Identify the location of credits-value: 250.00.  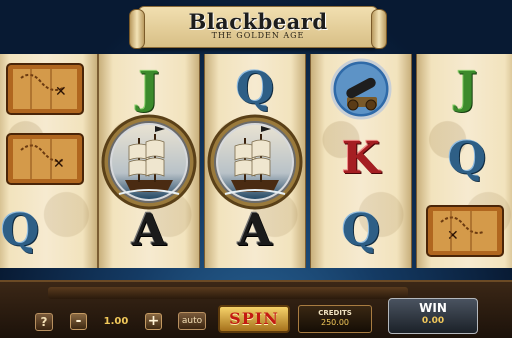
(335, 322).